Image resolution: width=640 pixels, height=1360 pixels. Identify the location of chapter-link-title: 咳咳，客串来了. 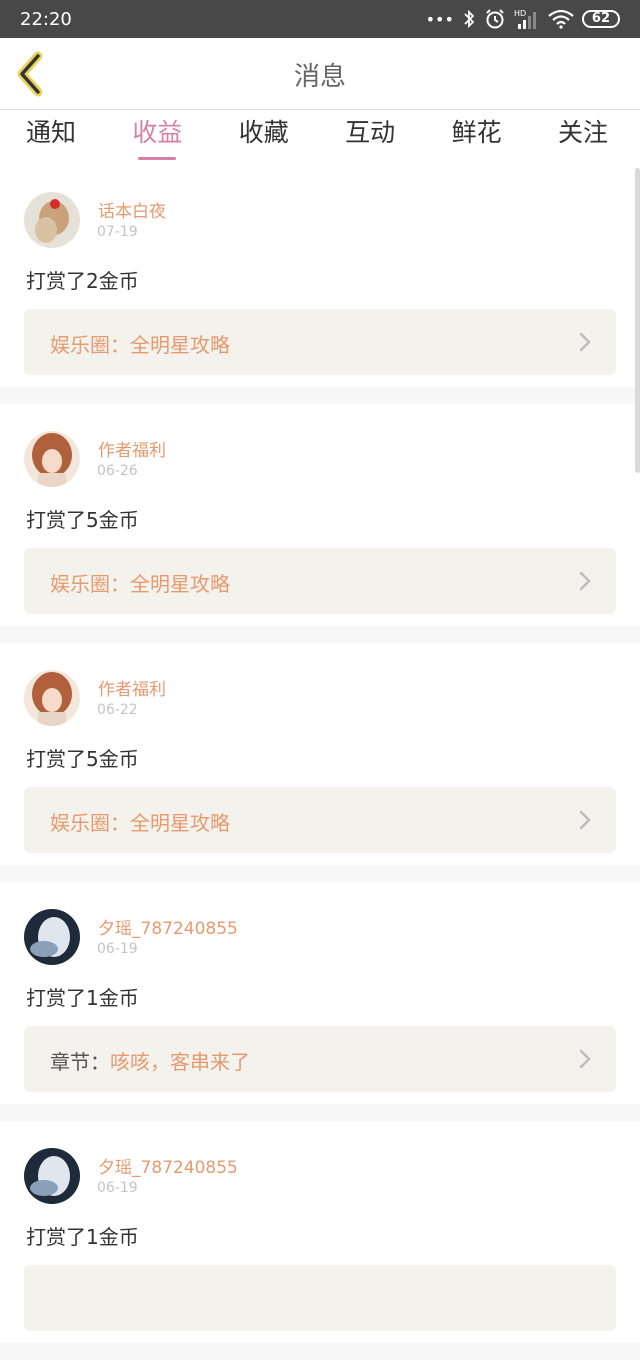
(180, 1062).